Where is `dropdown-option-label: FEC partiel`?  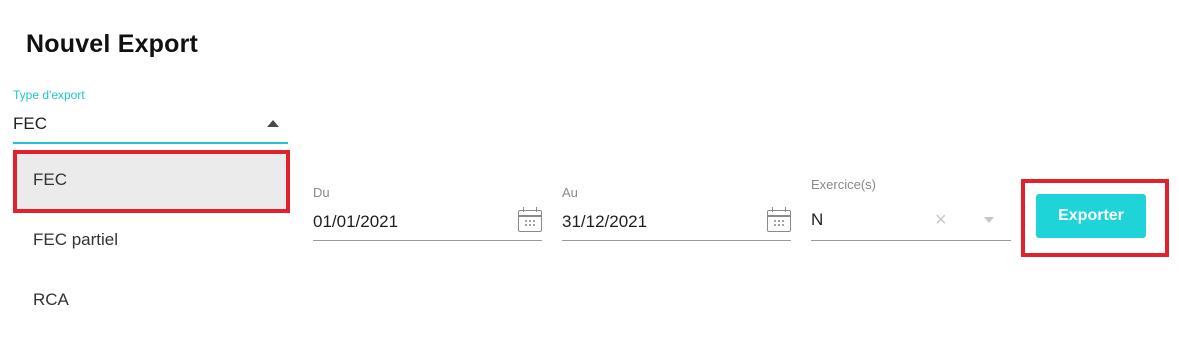
dropdown-option-label: FEC partiel is located at coordinates (76, 239).